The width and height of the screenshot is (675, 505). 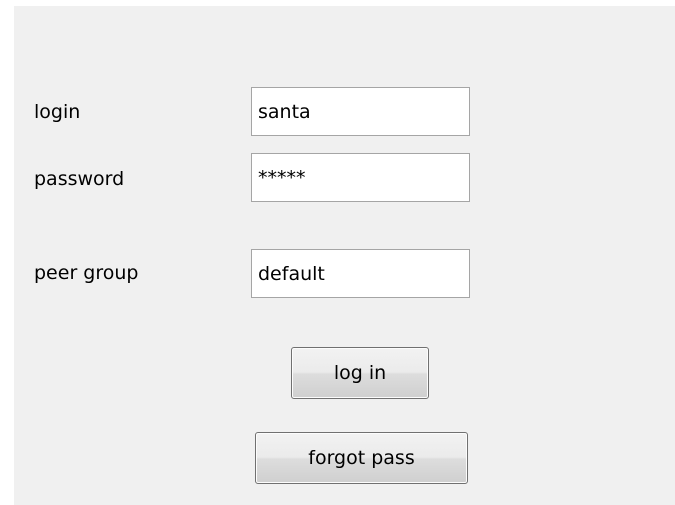 I want to click on peer-group-field, so click(x=360, y=273).